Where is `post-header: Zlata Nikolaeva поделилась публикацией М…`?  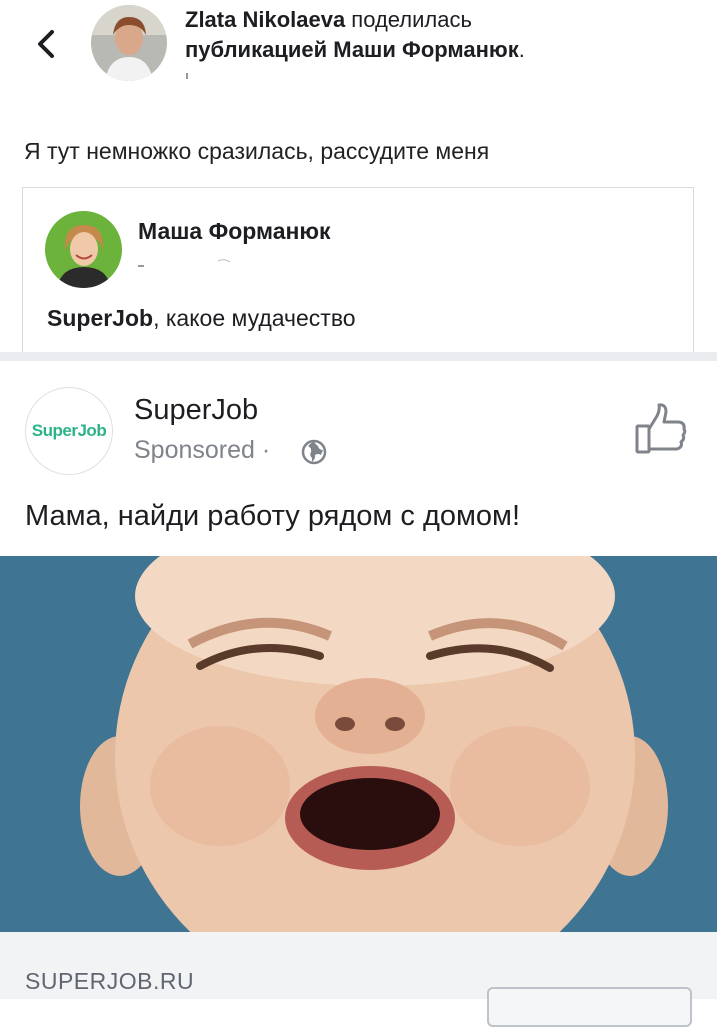
post-header: Zlata Nikolaeva поделилась публикацией М… is located at coordinates (358, 50).